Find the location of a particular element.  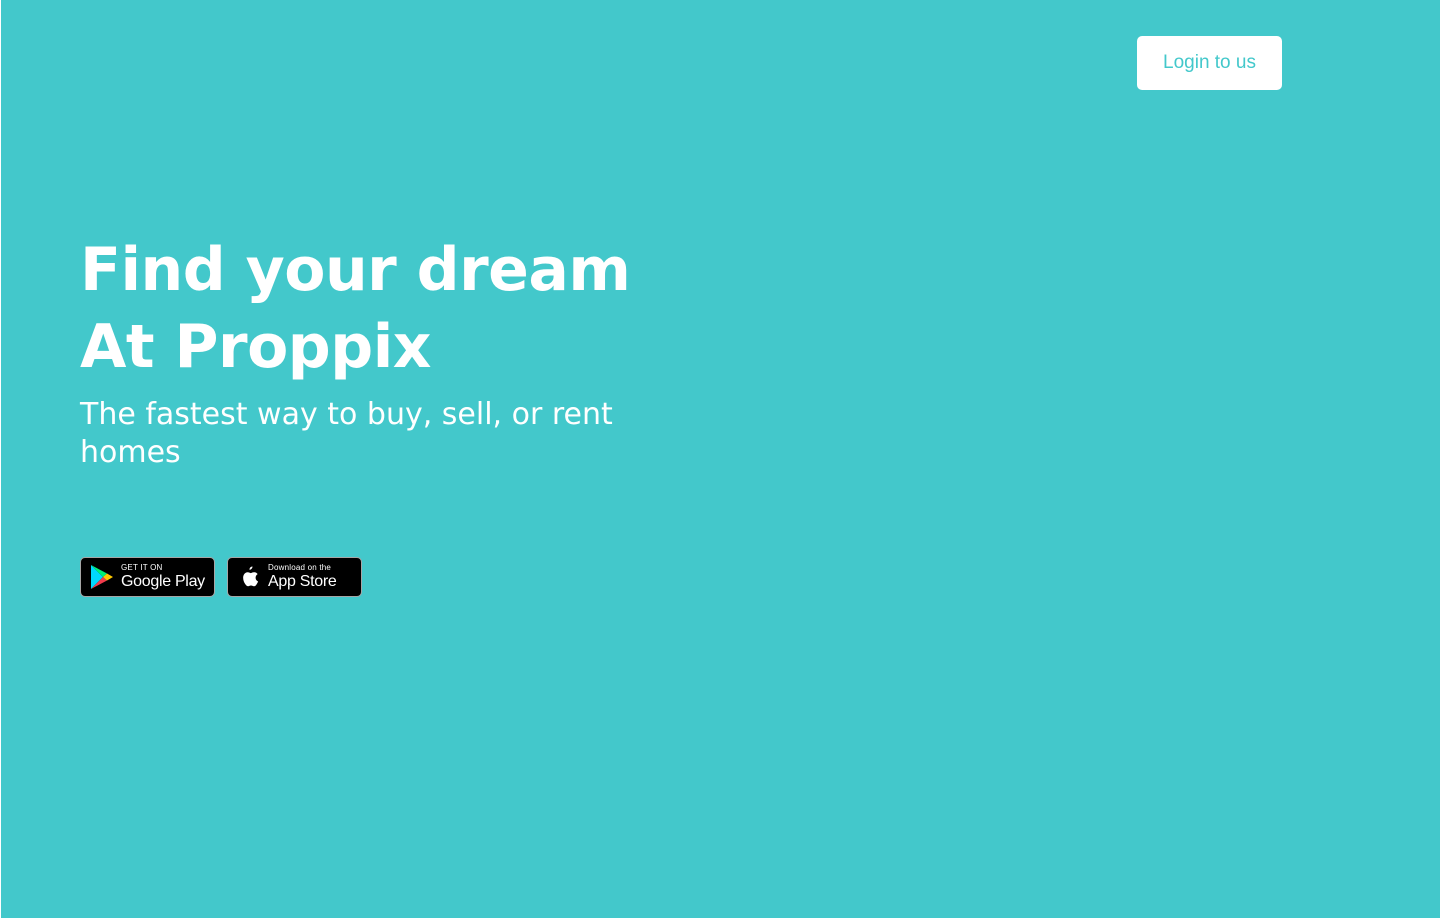

login-button-label: Login to us is located at coordinates (1209, 62).